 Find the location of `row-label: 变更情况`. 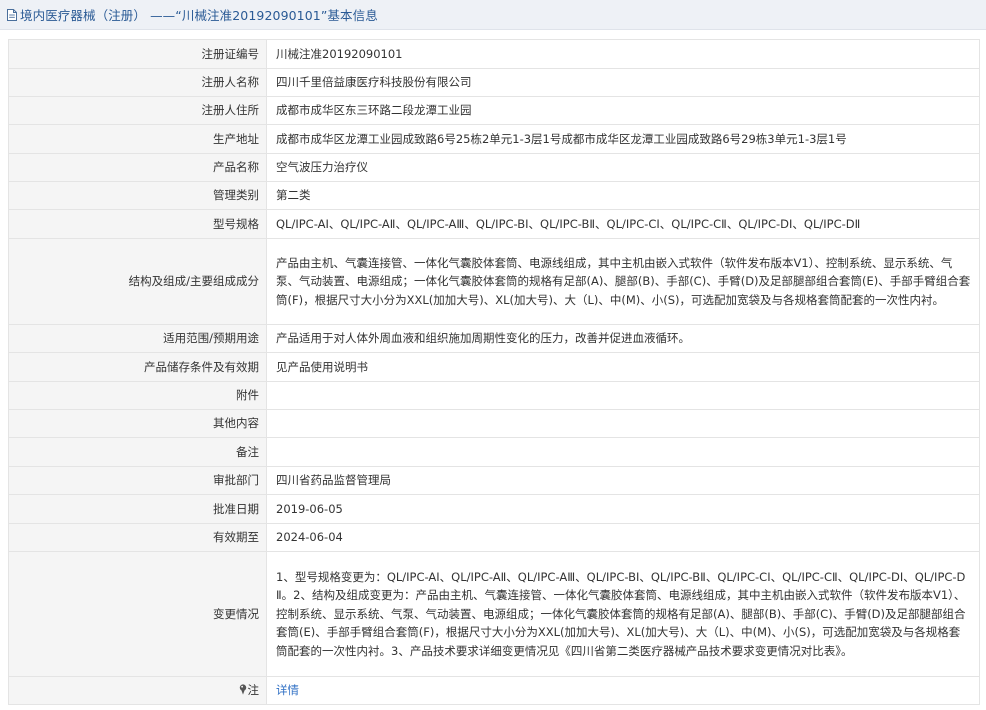

row-label: 变更情况 is located at coordinates (137, 614).